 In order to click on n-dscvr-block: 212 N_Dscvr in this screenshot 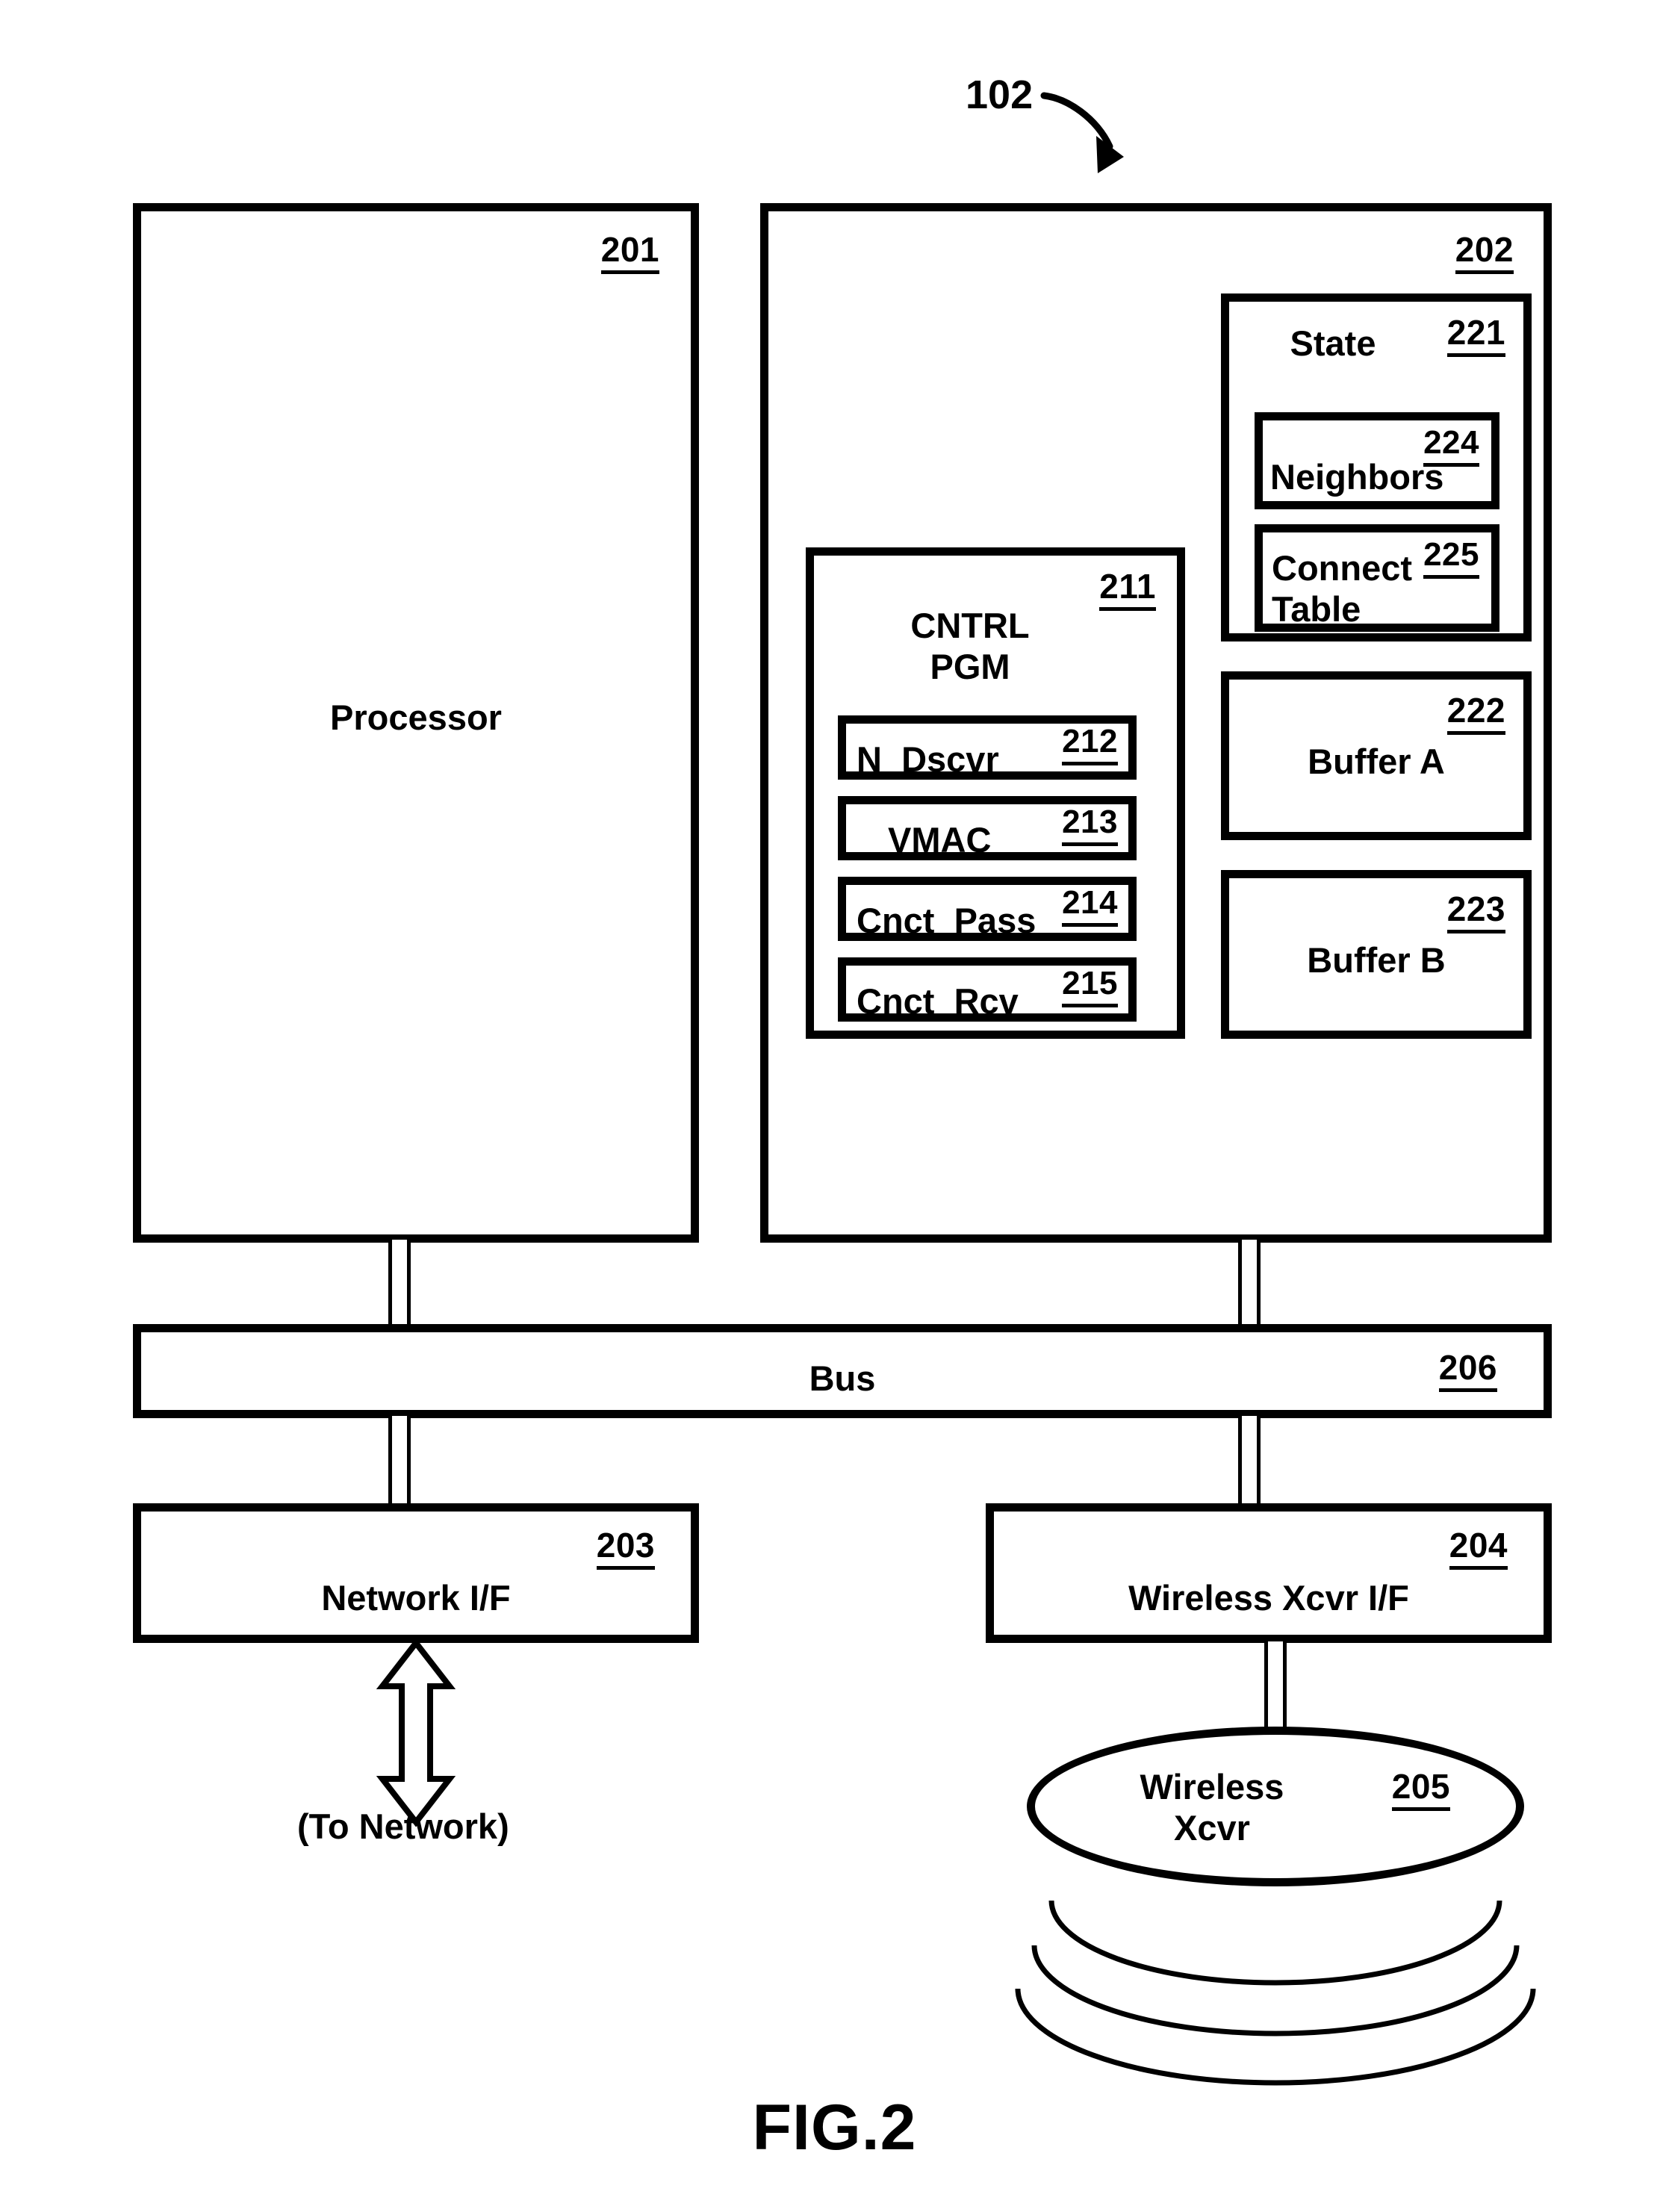, I will do `click(988, 748)`.